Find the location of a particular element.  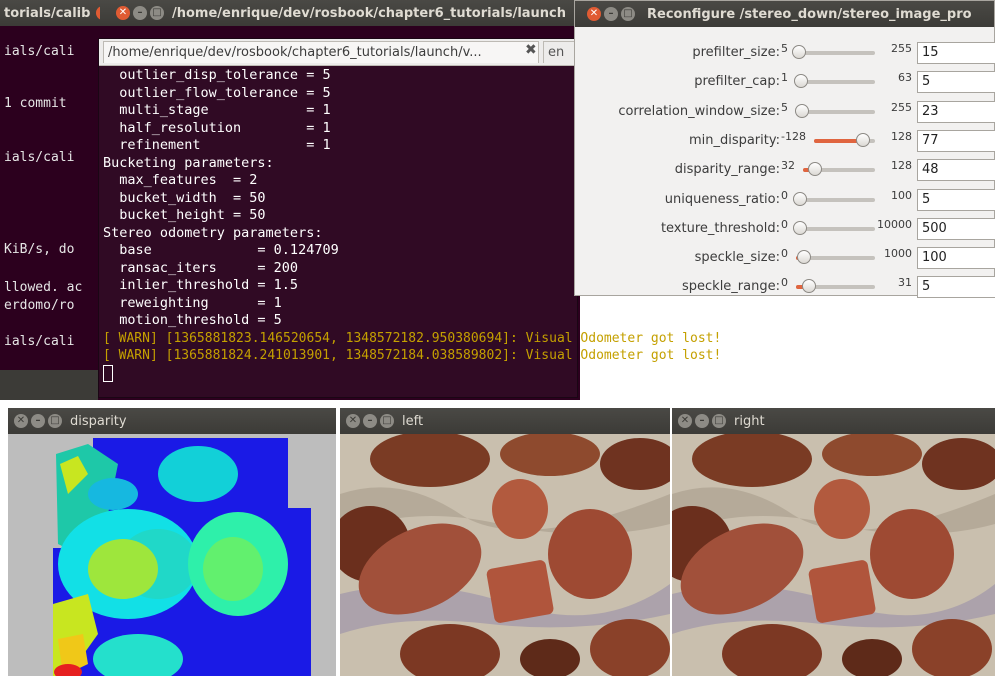

param-min: -128 is located at coordinates (793, 136).